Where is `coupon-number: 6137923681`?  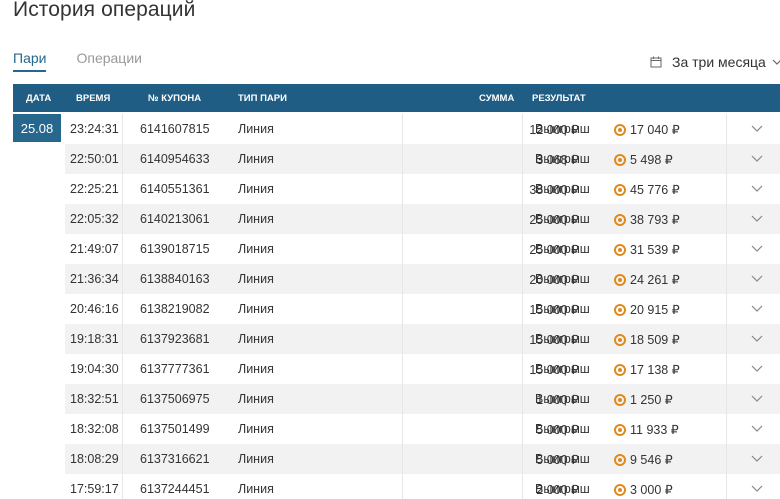
coupon-number: 6137923681 is located at coordinates (175, 339).